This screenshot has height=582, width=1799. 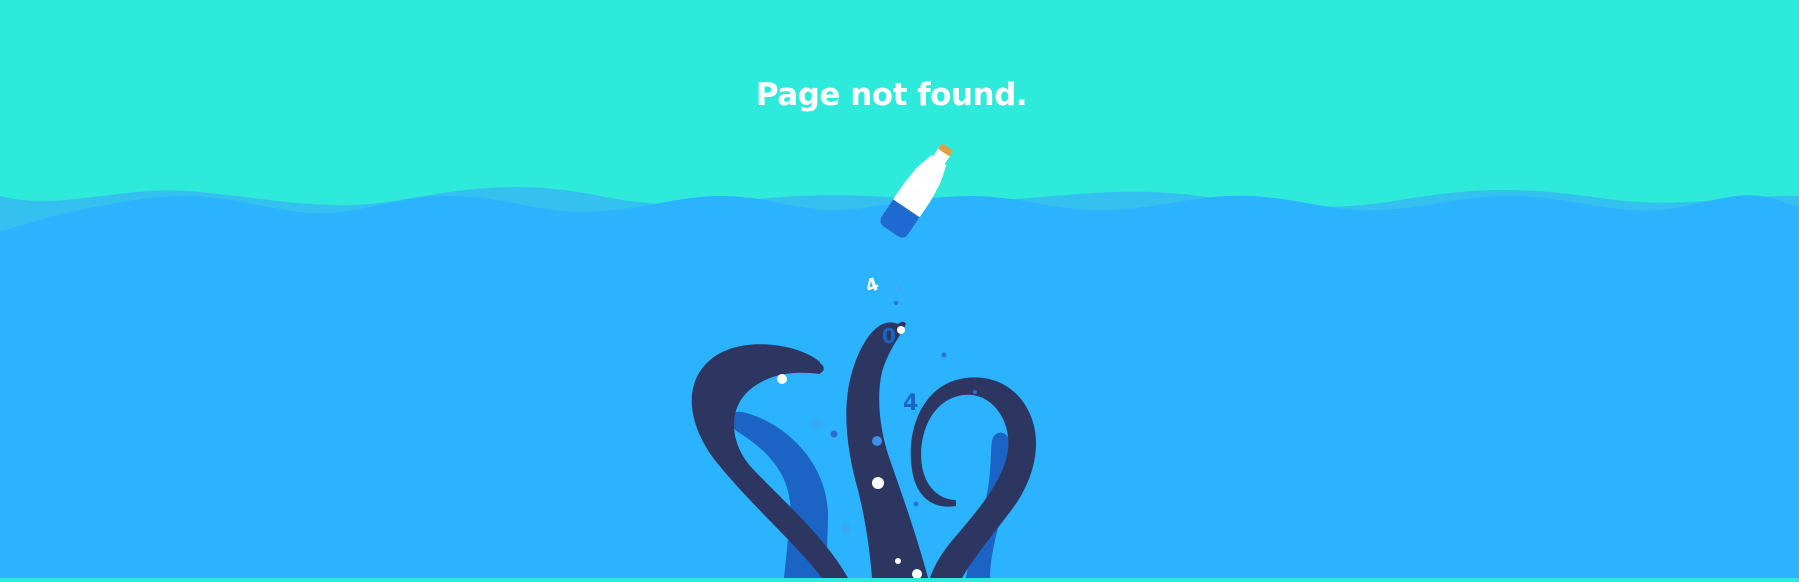 I want to click on page-title: Page not found., so click(x=891, y=95).